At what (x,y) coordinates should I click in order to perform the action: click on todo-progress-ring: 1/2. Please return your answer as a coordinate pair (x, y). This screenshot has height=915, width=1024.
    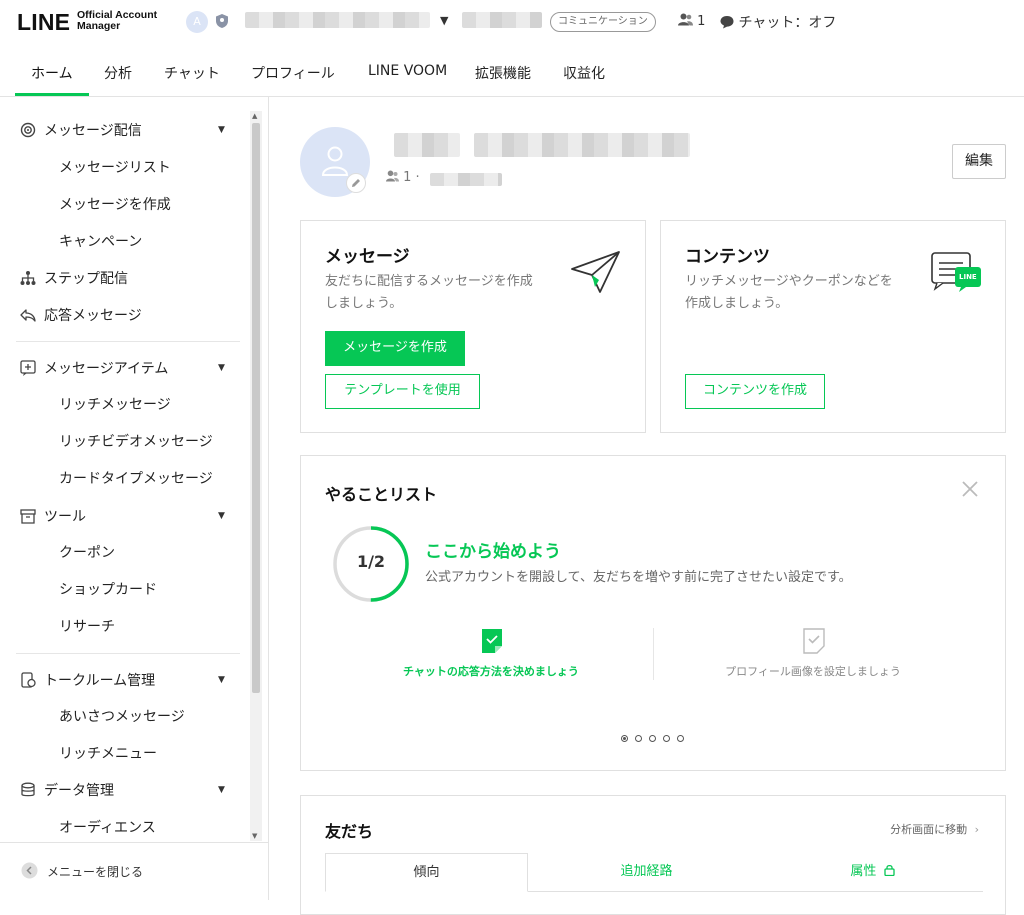
    Looking at the image, I should click on (371, 564).